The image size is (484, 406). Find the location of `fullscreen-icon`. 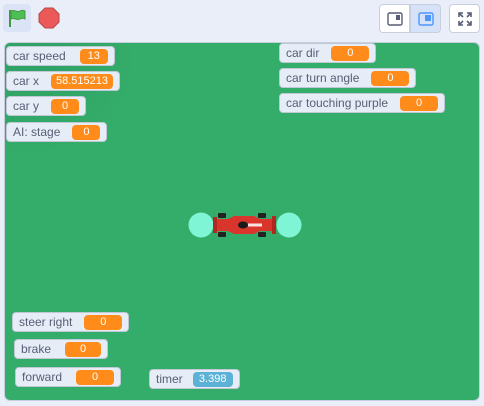

fullscreen-icon is located at coordinates (464, 18).